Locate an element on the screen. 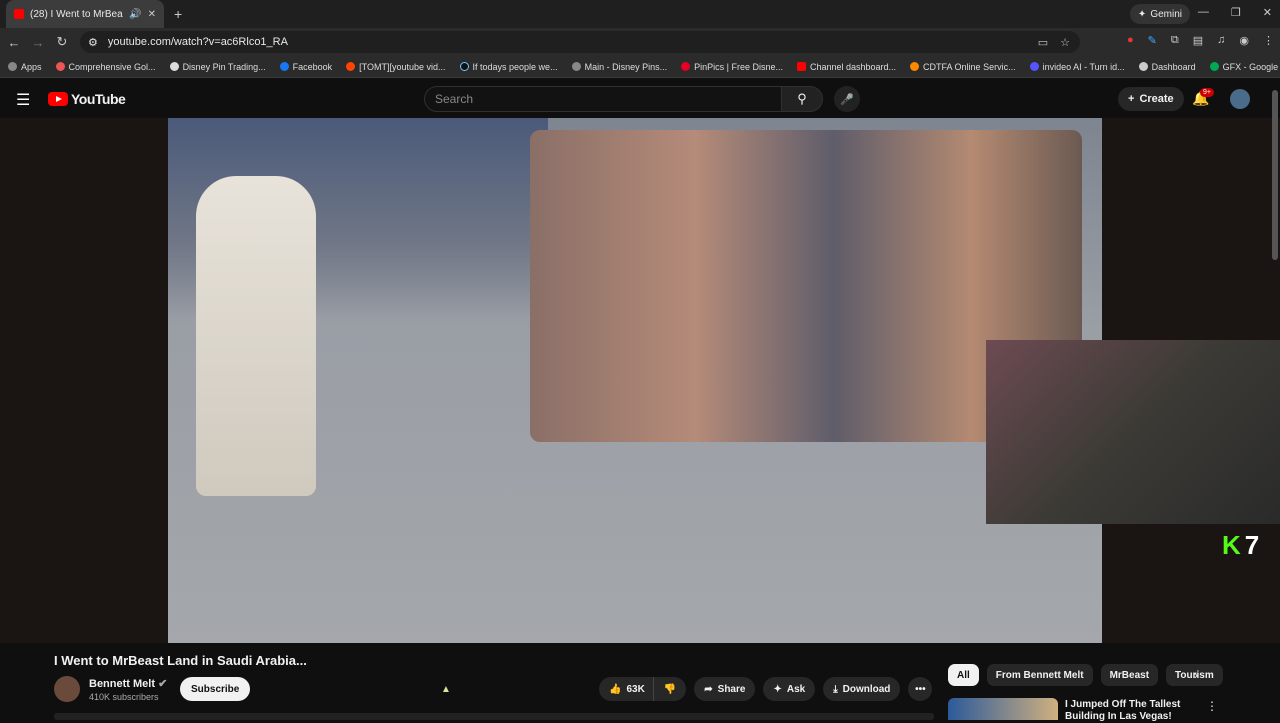 The width and height of the screenshot is (1280, 723). bookmark-star-icon: ☆ is located at coordinates (1065, 42).